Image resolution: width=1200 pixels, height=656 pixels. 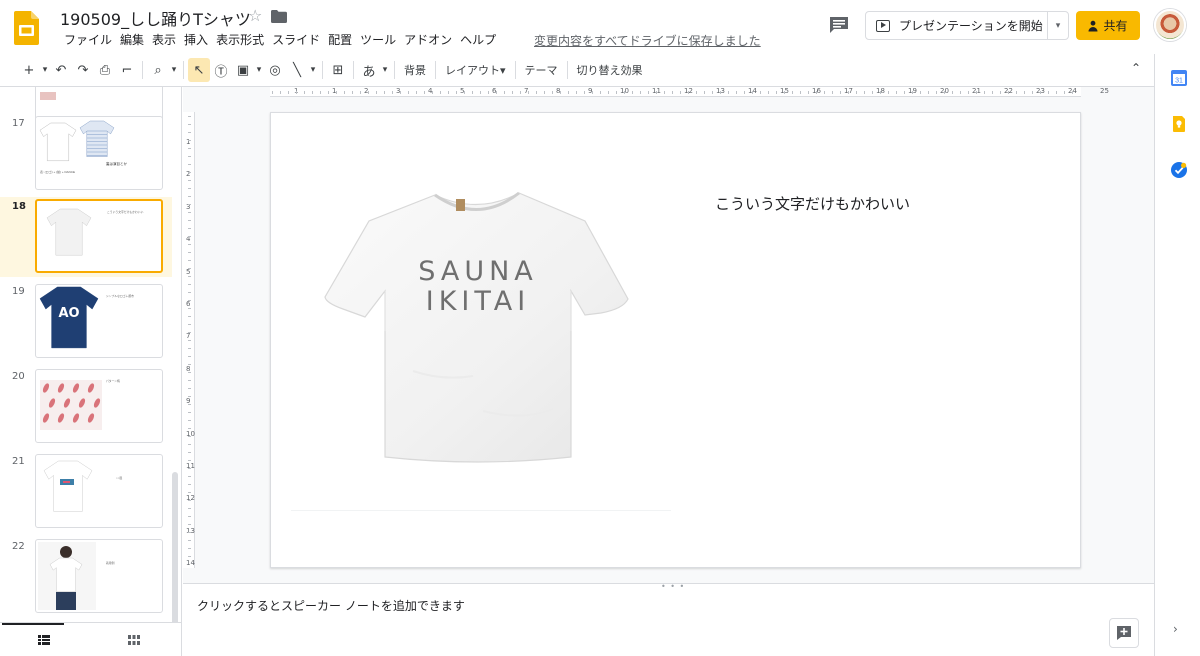 I want to click on comment-history-icon, so click(x=839, y=25).